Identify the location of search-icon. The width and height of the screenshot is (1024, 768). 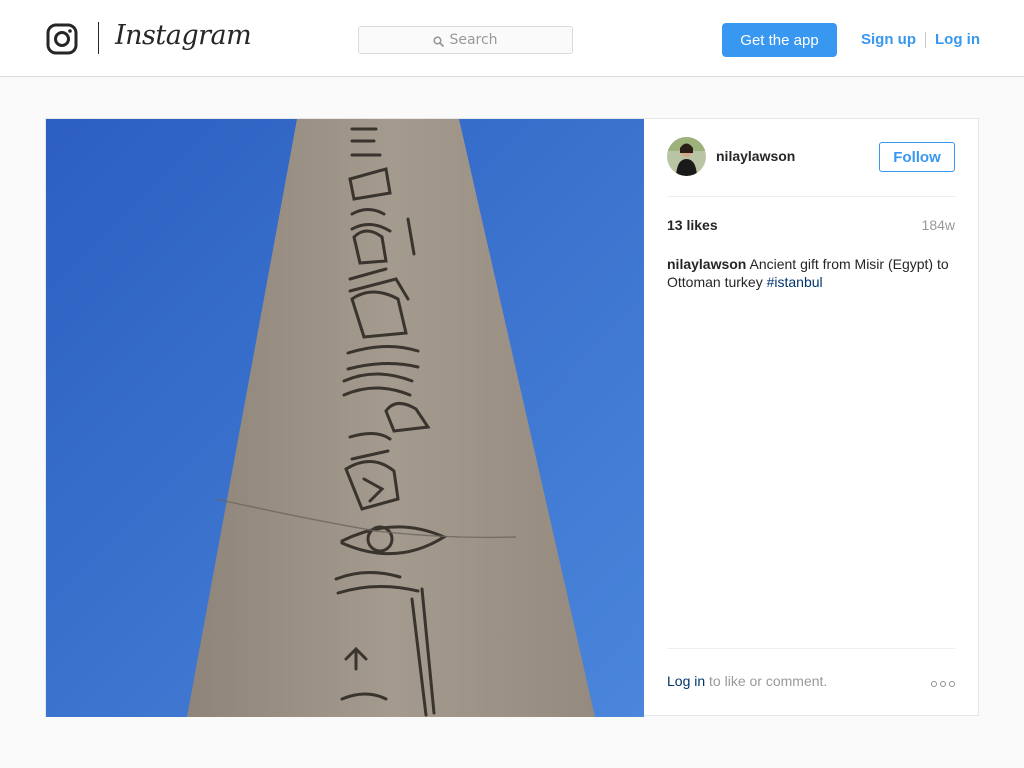
(439, 41).